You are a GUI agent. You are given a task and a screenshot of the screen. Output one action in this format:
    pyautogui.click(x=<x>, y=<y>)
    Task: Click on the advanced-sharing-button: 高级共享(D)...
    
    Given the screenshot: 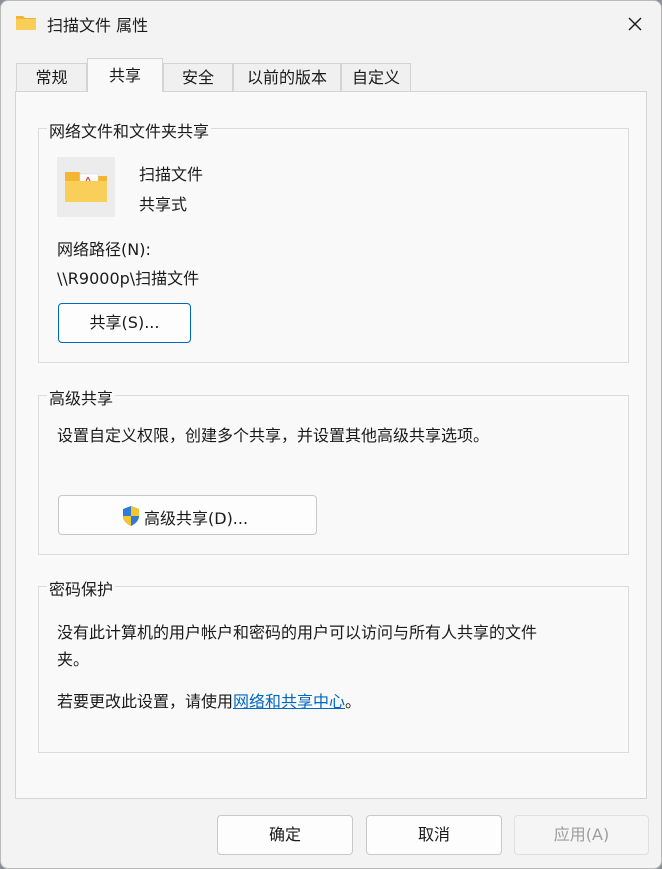 What is the action you would take?
    pyautogui.click(x=187, y=515)
    